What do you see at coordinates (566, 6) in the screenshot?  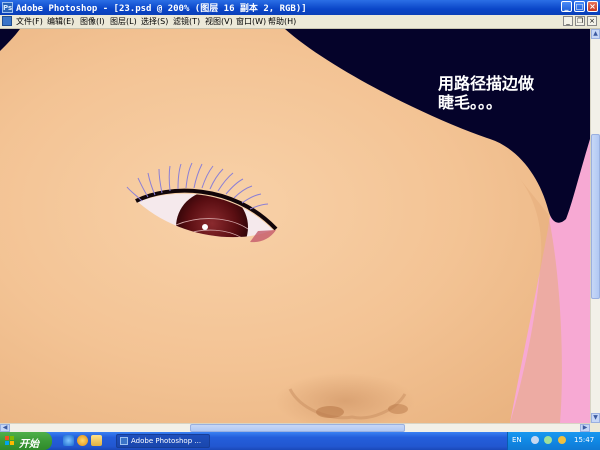 I see `minimize-button: _` at bounding box center [566, 6].